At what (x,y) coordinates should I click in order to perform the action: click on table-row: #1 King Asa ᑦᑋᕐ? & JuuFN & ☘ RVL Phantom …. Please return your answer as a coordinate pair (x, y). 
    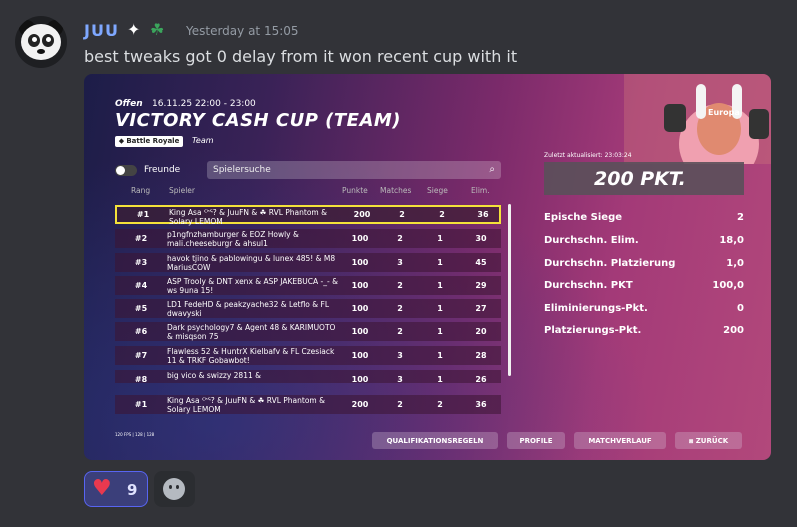
    Looking at the image, I should click on (308, 215).